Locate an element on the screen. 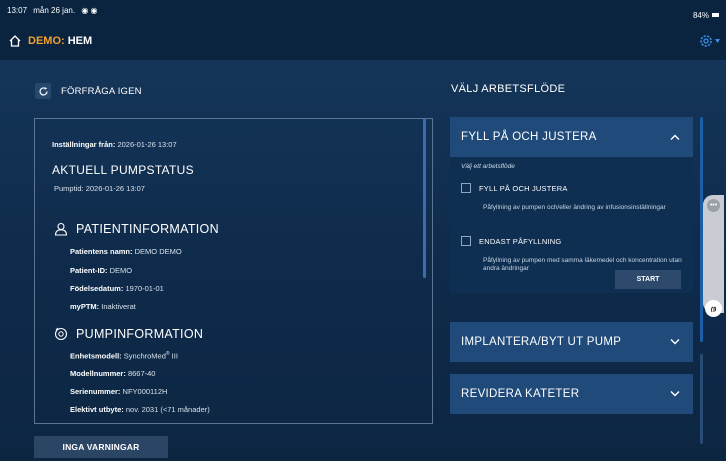 This screenshot has width=726, height=461. touch-icon is located at coordinates (713, 309).